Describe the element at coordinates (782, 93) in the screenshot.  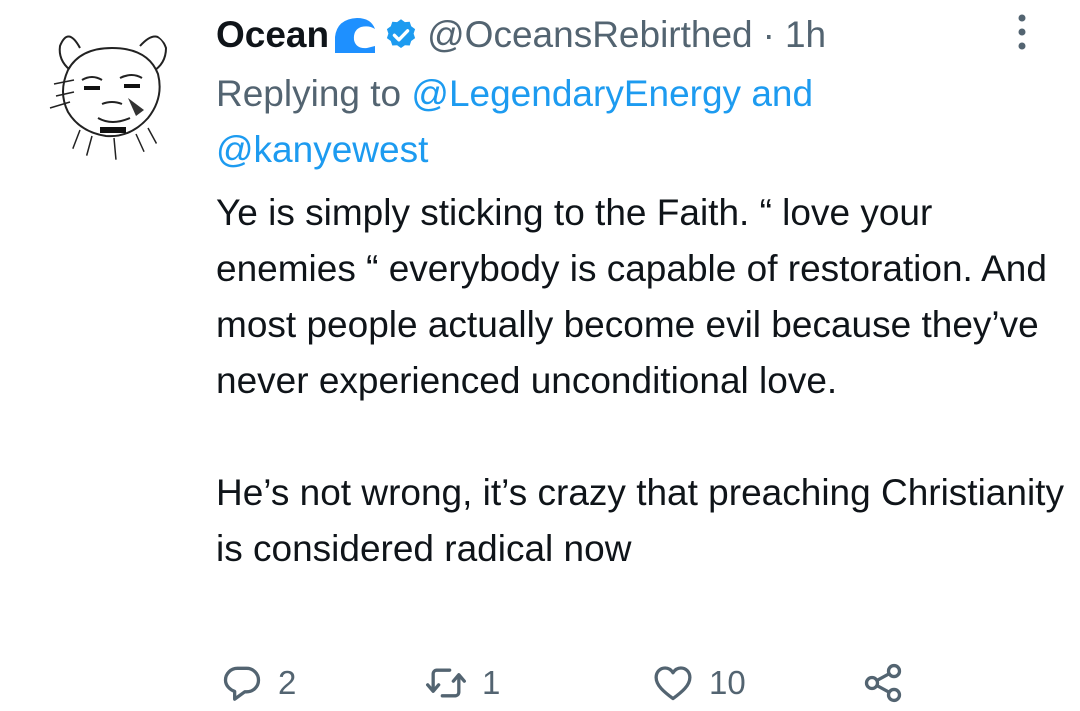
I see `reply-conjunction: and` at that location.